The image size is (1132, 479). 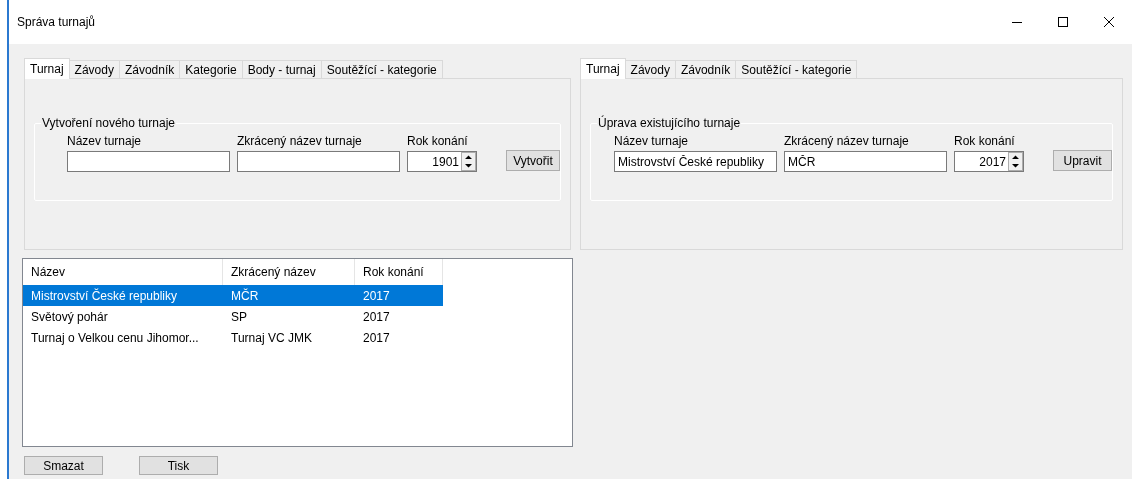 What do you see at coordinates (865, 161) in the screenshot?
I see `short-name-field: MČR` at bounding box center [865, 161].